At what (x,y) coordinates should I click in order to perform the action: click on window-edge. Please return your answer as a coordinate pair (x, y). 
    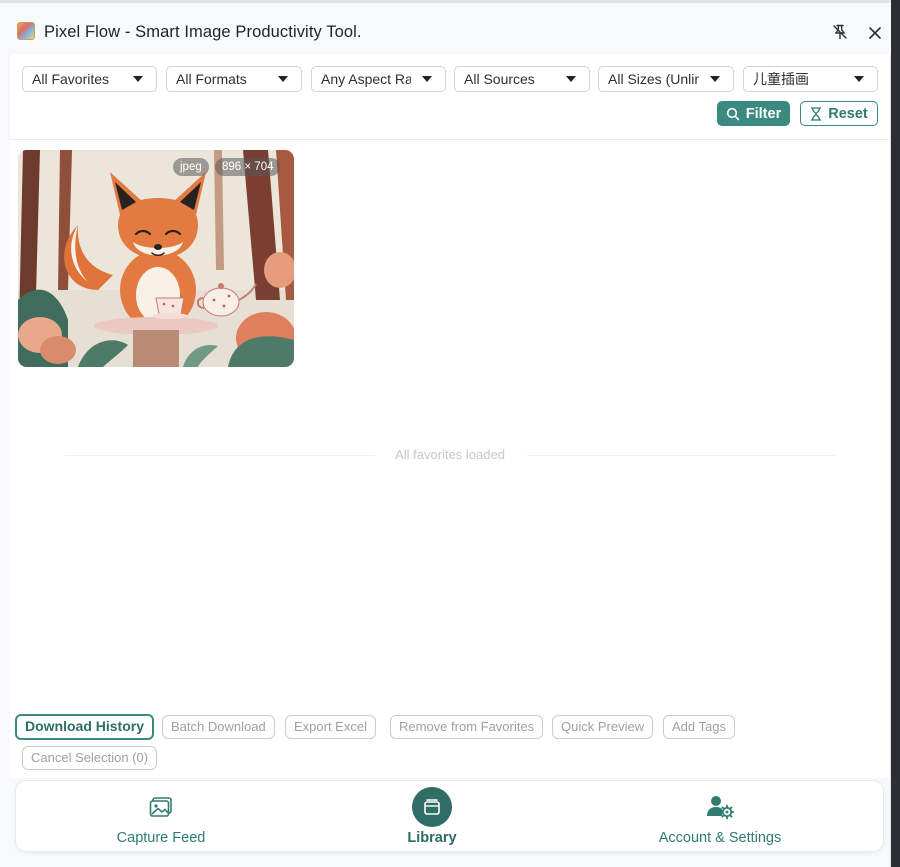
    Looking at the image, I should click on (895, 433).